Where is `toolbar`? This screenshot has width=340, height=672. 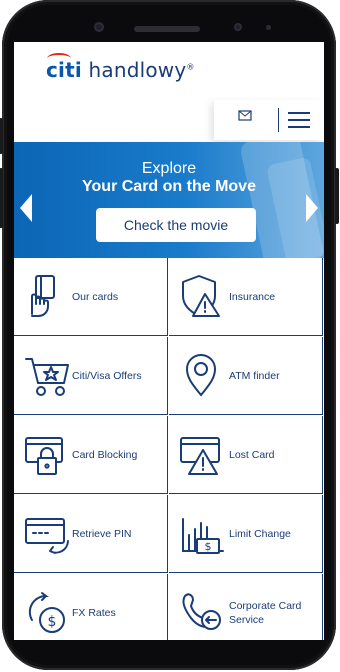 toolbar is located at coordinates (269, 120).